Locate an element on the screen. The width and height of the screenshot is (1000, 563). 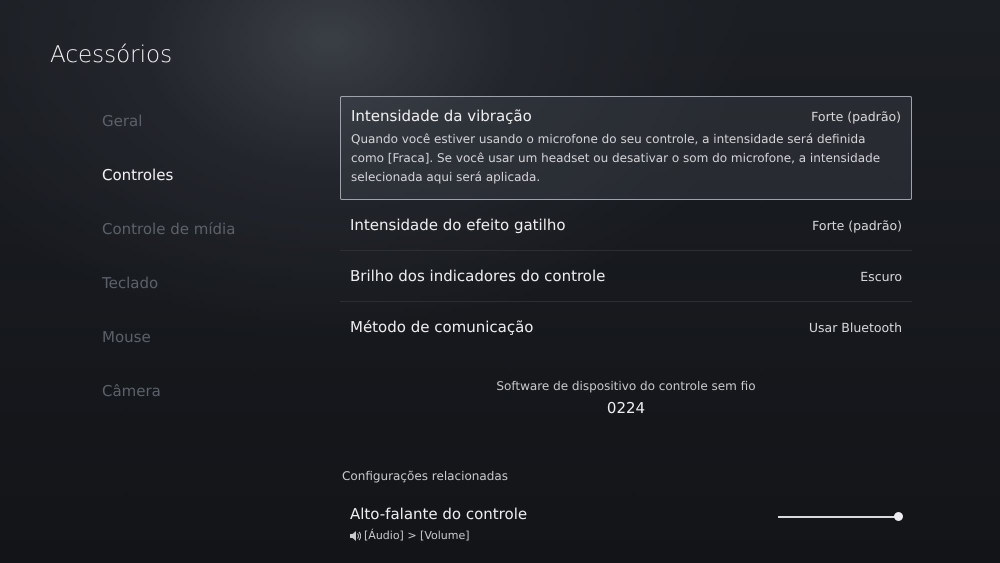
settings-path: [Áudio] > [Volume] is located at coordinates (417, 535).